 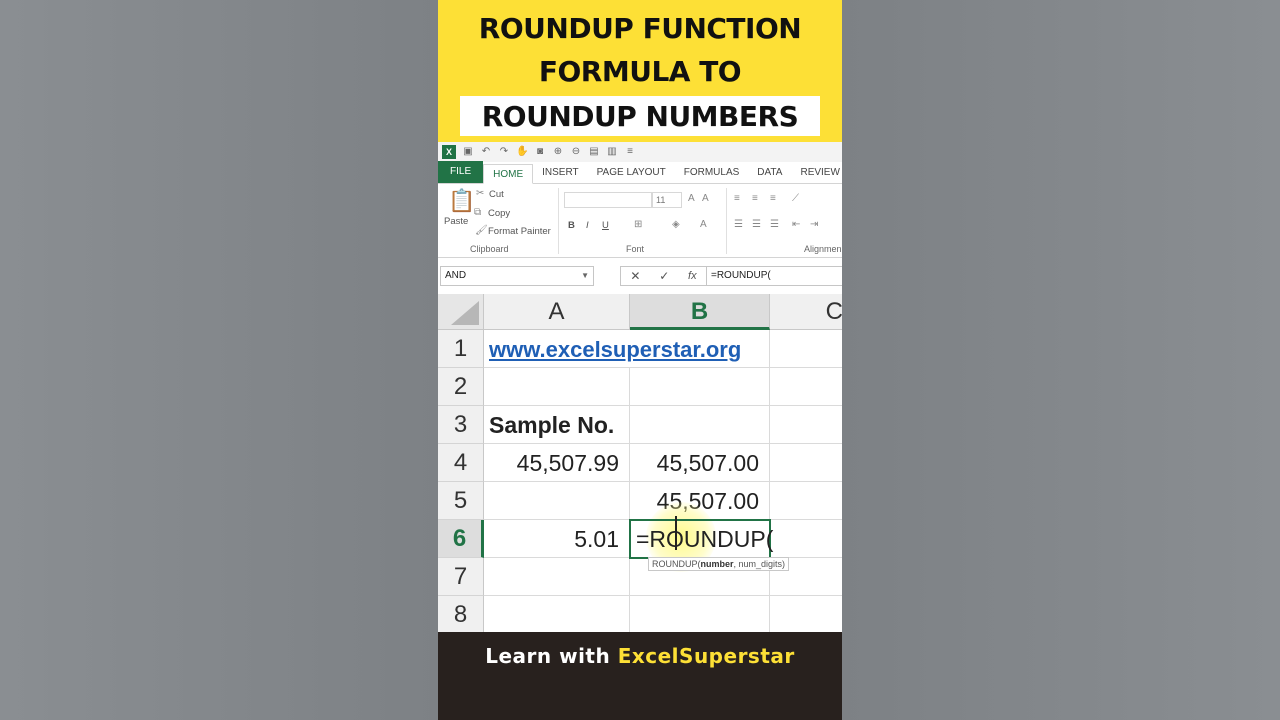 What do you see at coordinates (461, 172) in the screenshot?
I see `tab-file: FILE` at bounding box center [461, 172].